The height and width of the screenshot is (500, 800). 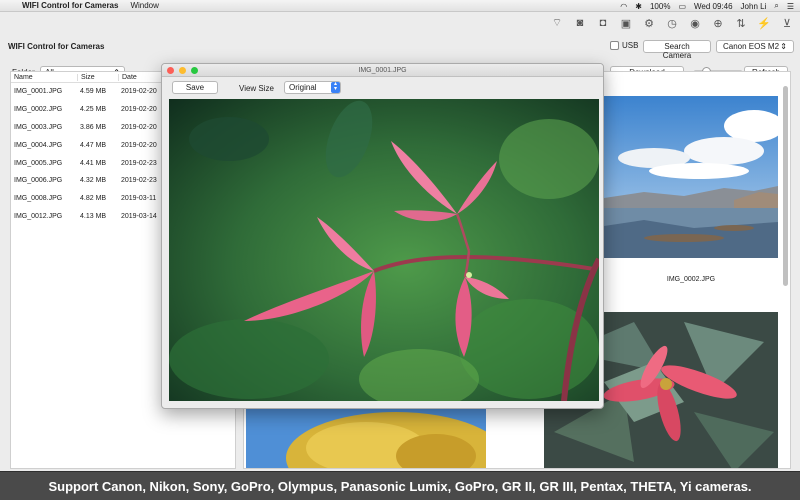 What do you see at coordinates (382, 87) in the screenshot?
I see `viewer-toolbar: Save View Size Original ▴ ▾` at bounding box center [382, 87].